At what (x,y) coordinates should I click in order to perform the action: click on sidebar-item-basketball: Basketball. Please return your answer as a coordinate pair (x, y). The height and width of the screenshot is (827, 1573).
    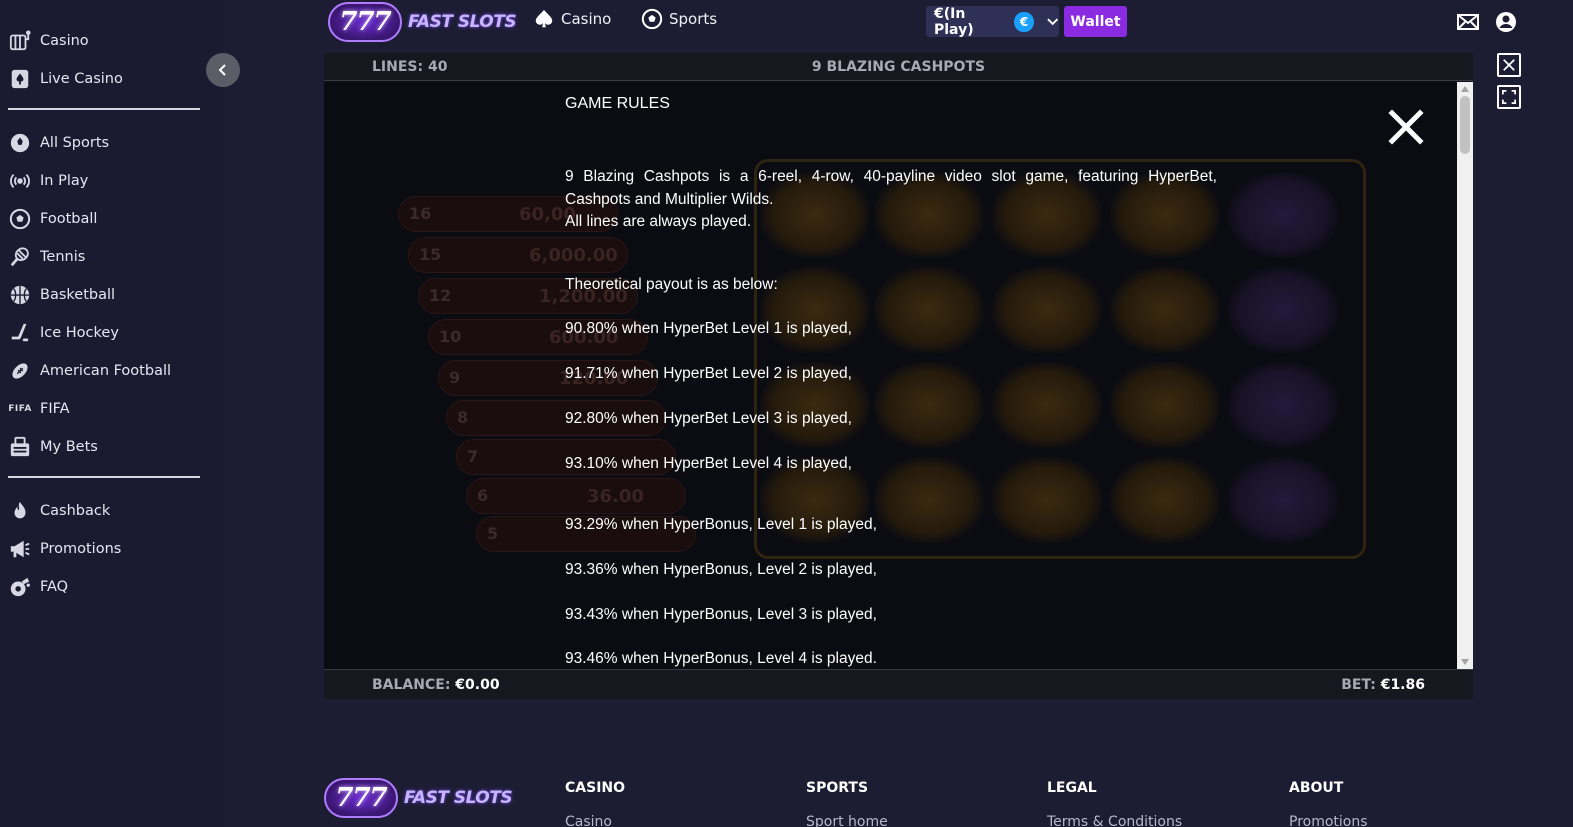
    Looking at the image, I should click on (111, 295).